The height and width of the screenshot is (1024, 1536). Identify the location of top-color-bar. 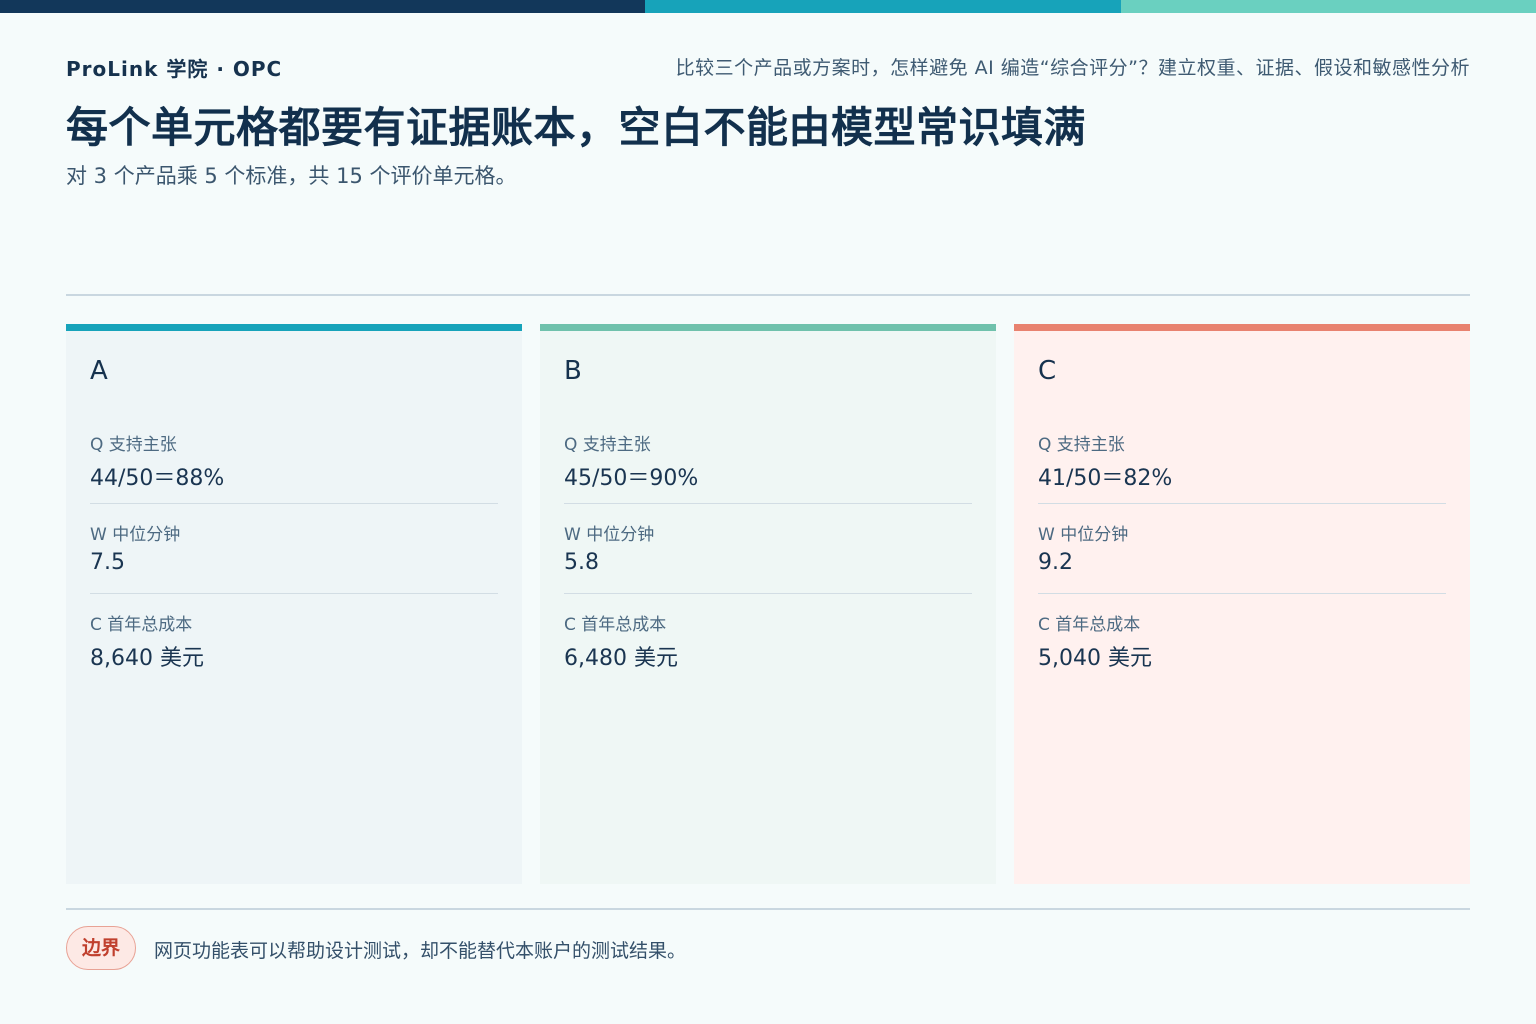
(768, 6).